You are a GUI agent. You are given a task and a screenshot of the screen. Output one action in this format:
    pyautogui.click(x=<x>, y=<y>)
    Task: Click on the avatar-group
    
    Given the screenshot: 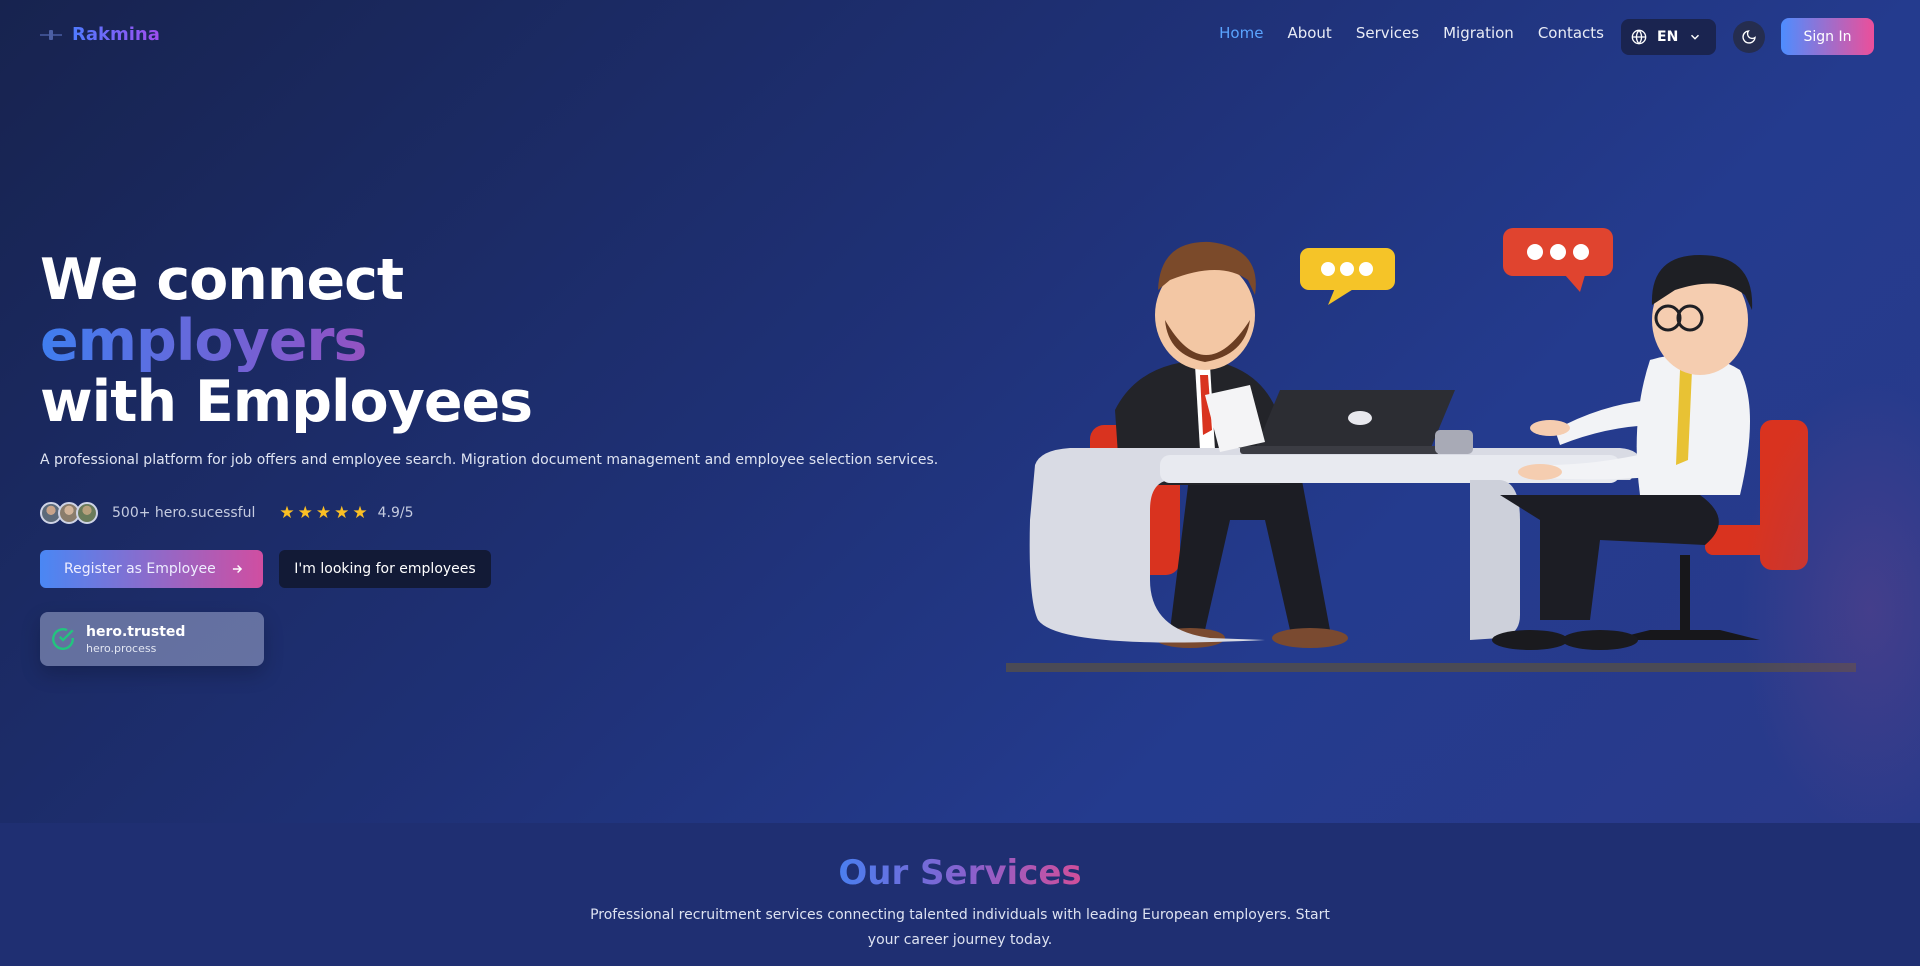 What is the action you would take?
    pyautogui.click(x=69, y=513)
    